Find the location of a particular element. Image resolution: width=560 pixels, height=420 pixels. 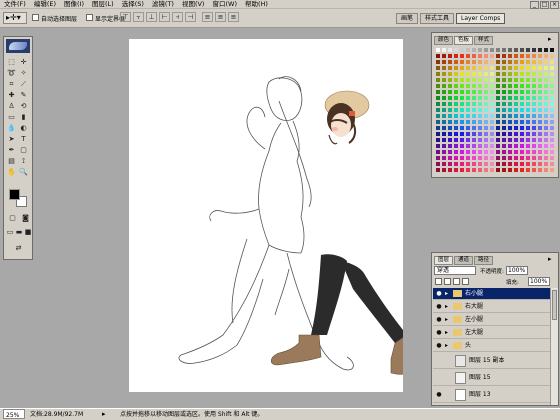

align-left-icon: ⊢ is located at coordinates (164, 17).